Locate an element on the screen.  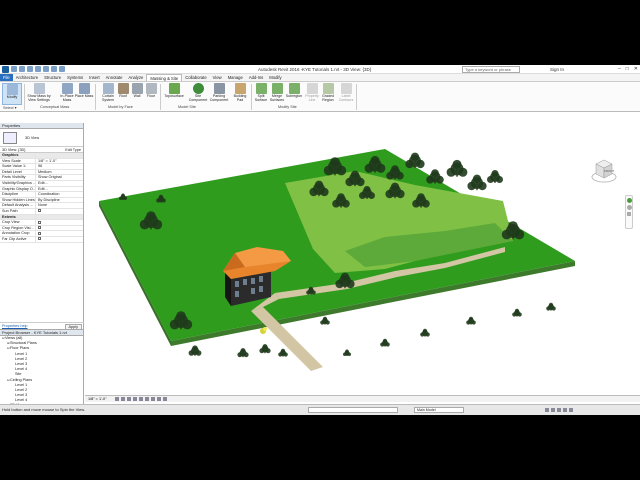
maximize-icon: □ is located at coordinates (627, 69).